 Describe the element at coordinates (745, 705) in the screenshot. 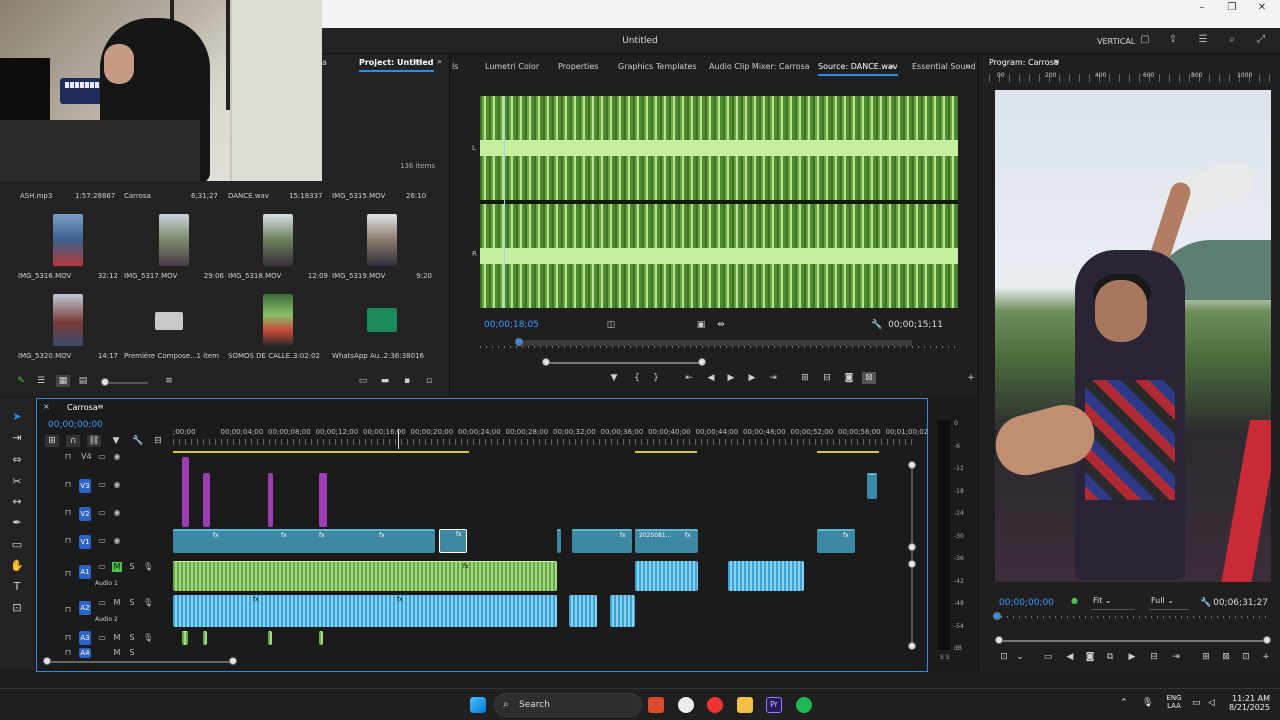

I see `file-explorer-icon` at that location.